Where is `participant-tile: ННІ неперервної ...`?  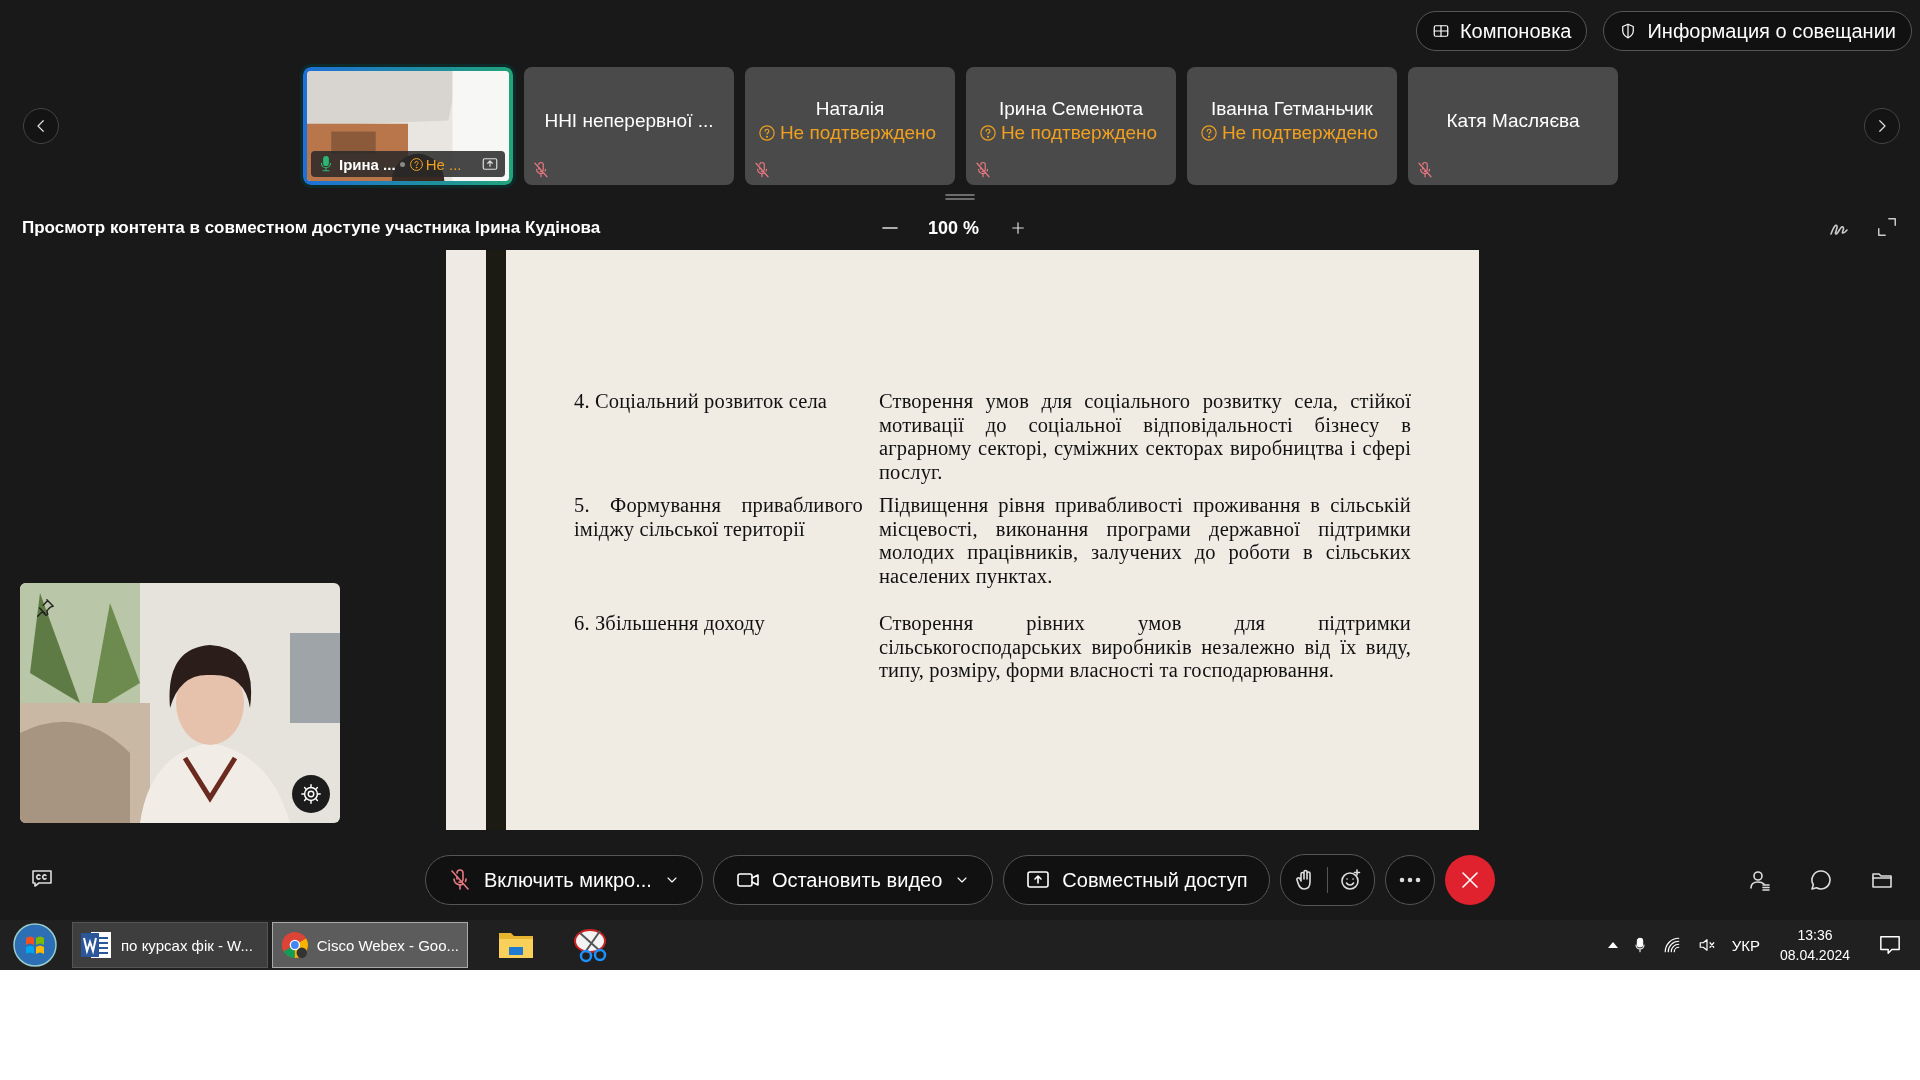 participant-tile: ННІ неперервної ... is located at coordinates (629, 126).